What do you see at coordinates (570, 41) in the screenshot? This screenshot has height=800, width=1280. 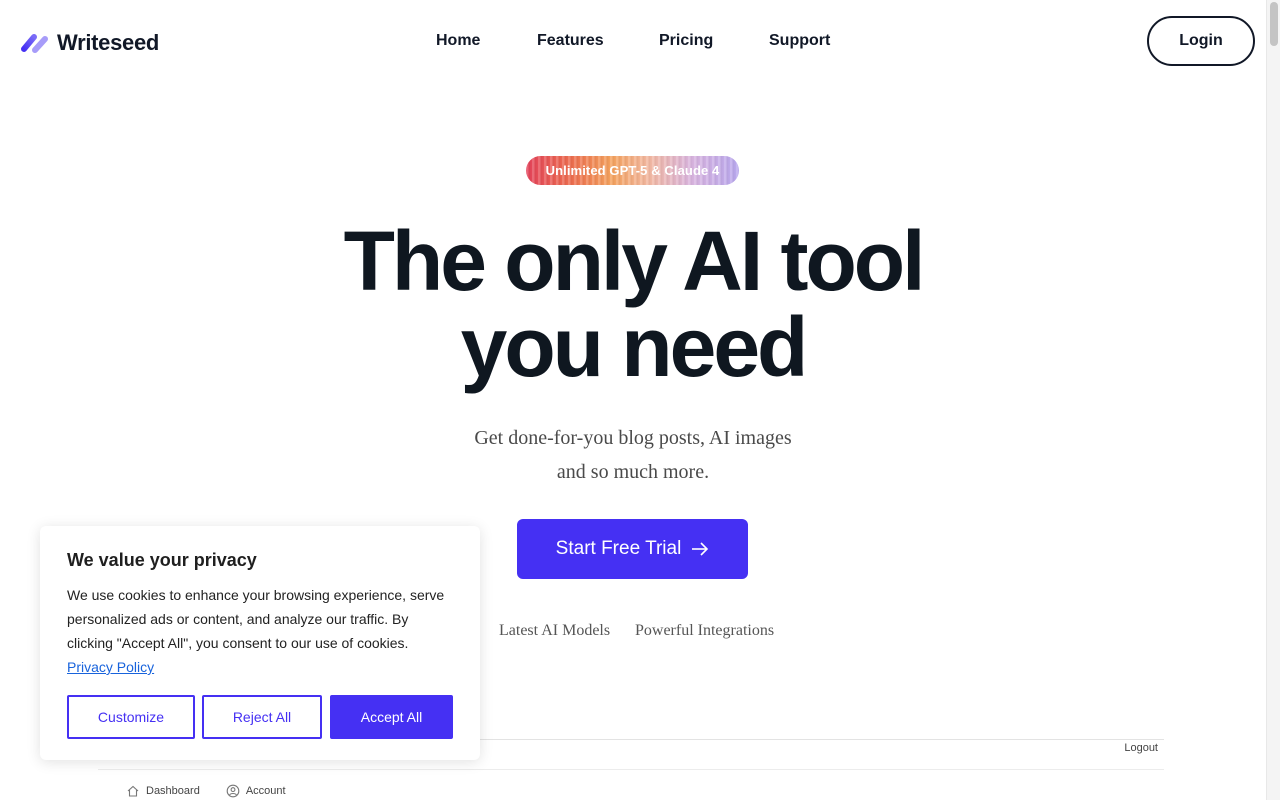 I see `nav-features: Features` at bounding box center [570, 41].